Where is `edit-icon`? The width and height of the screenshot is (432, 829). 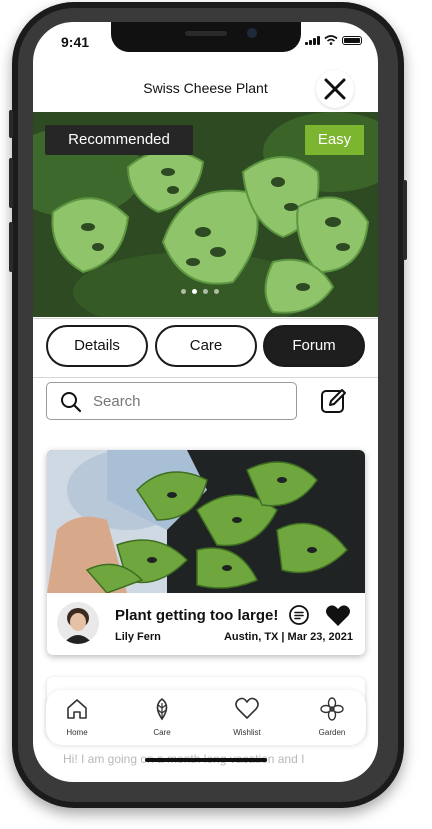 edit-icon is located at coordinates (333, 401).